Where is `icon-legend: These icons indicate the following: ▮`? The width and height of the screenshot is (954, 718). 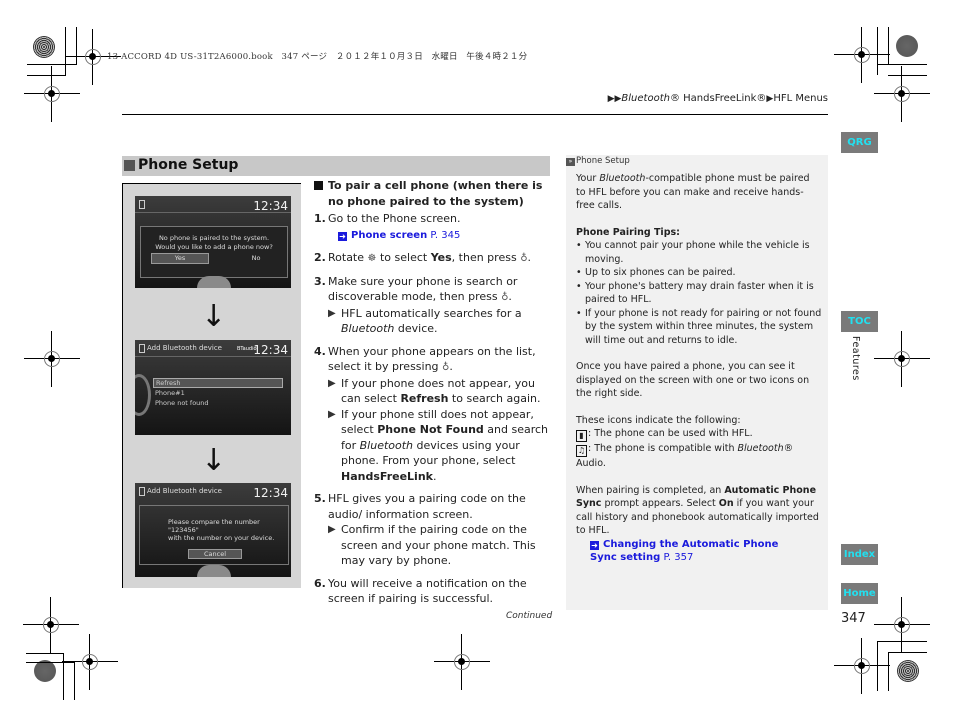
icon-legend: These icons indicate the following: ▮ is located at coordinates (699, 442).